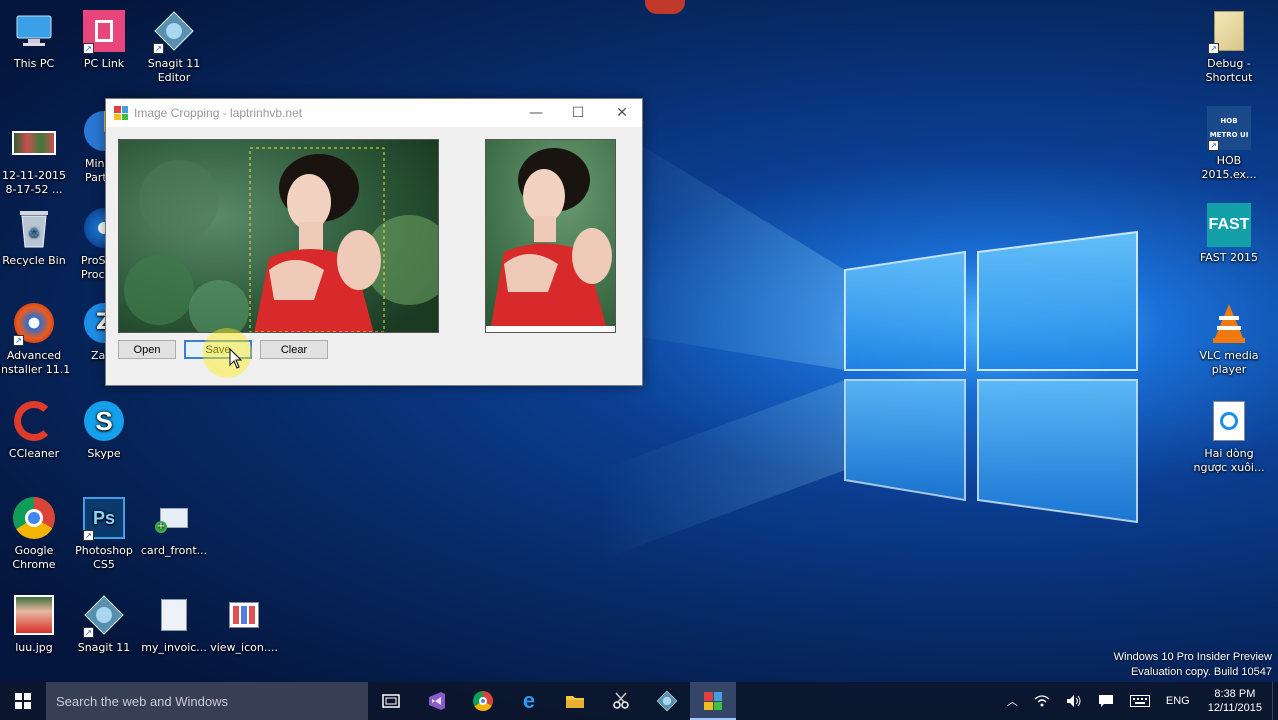 Image resolution: width=1278 pixels, height=720 pixels. What do you see at coordinates (35, 429) in the screenshot?
I see `desktop-icon-ccleaner: CCleaner` at bounding box center [35, 429].